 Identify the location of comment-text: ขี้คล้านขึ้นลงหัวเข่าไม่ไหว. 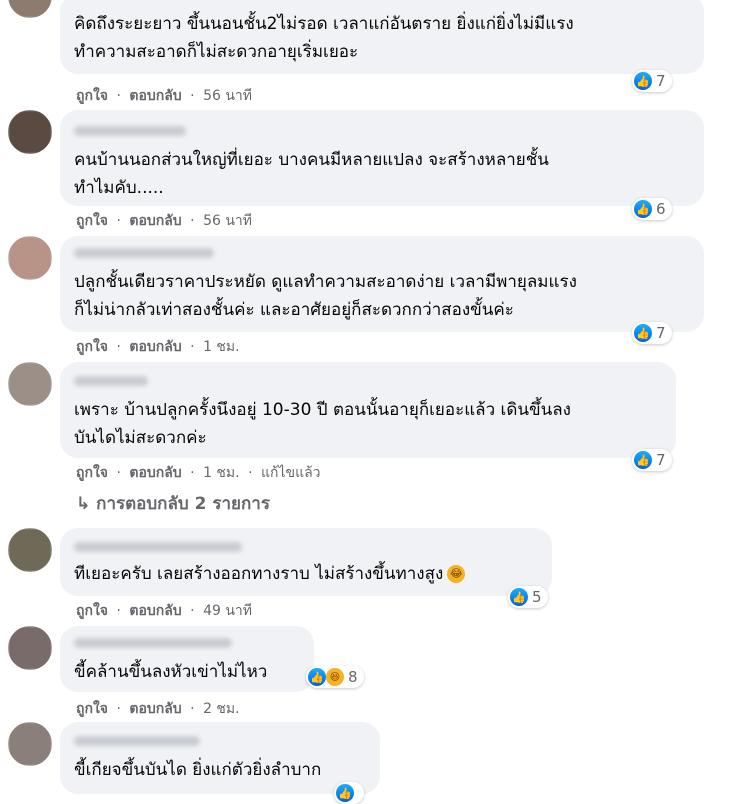
(171, 672).